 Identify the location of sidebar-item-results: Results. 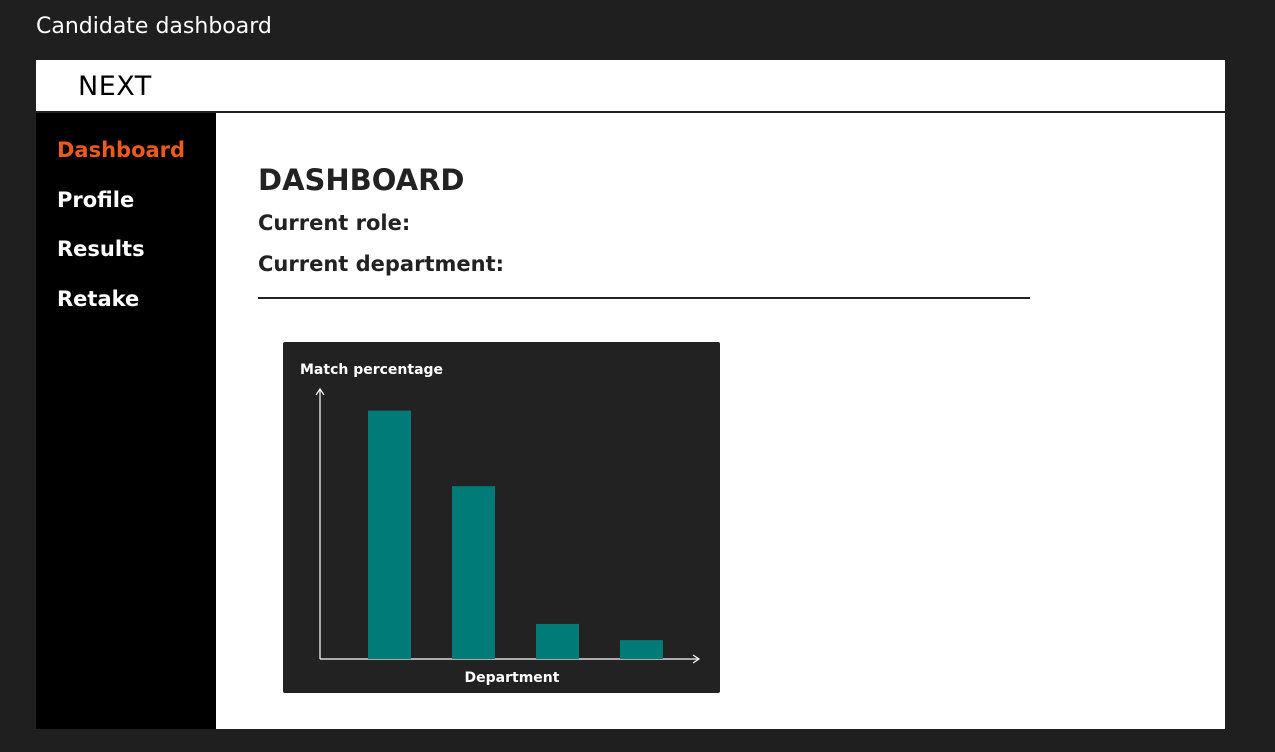
(101, 249).